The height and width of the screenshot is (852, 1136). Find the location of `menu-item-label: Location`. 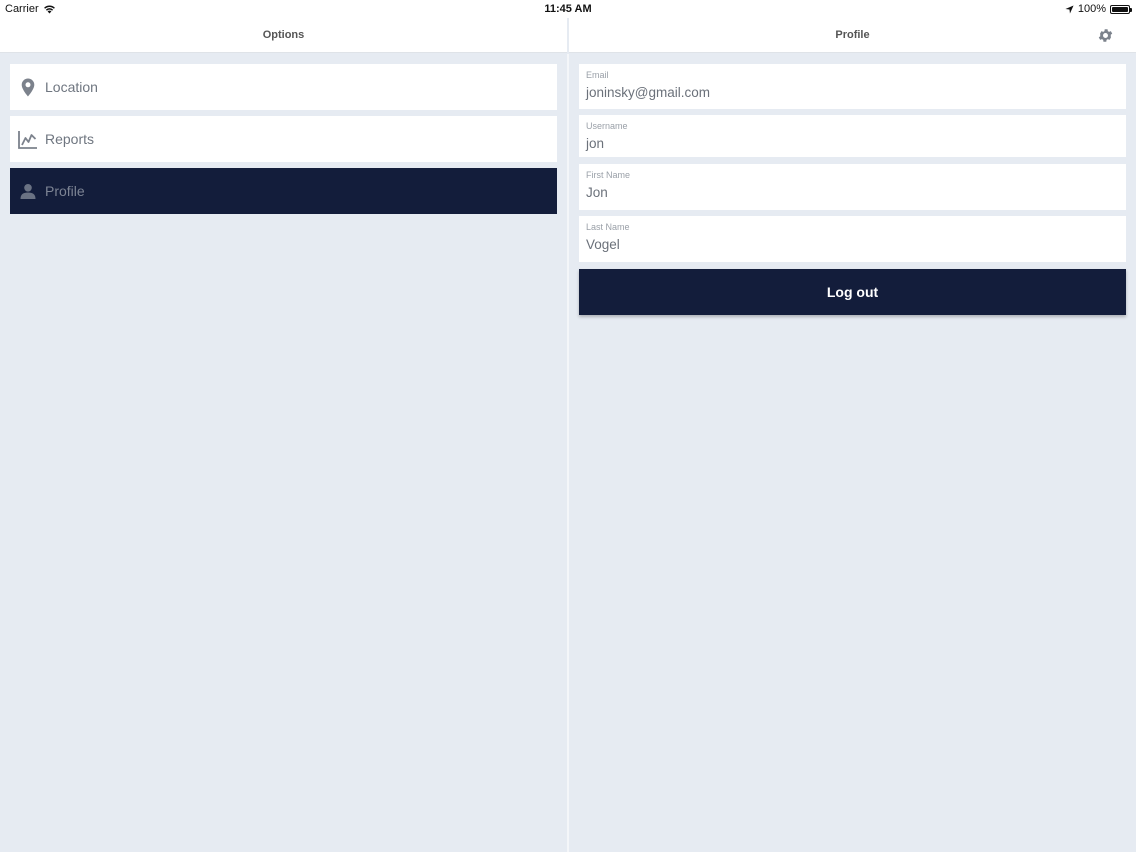

menu-item-label: Location is located at coordinates (71, 87).